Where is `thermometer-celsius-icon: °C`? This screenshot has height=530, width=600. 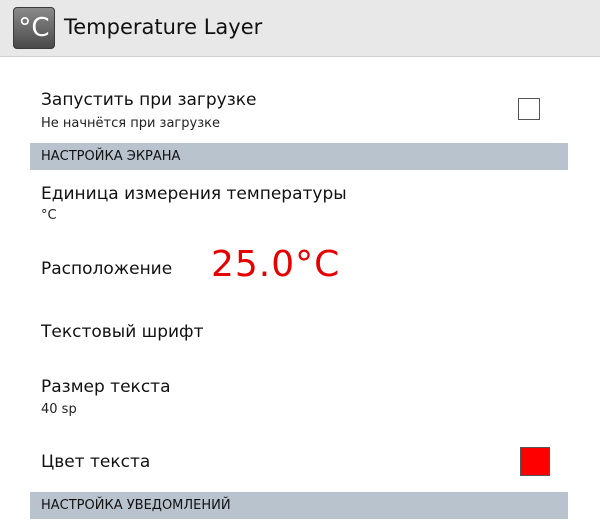 thermometer-celsius-icon: °C is located at coordinates (34, 28).